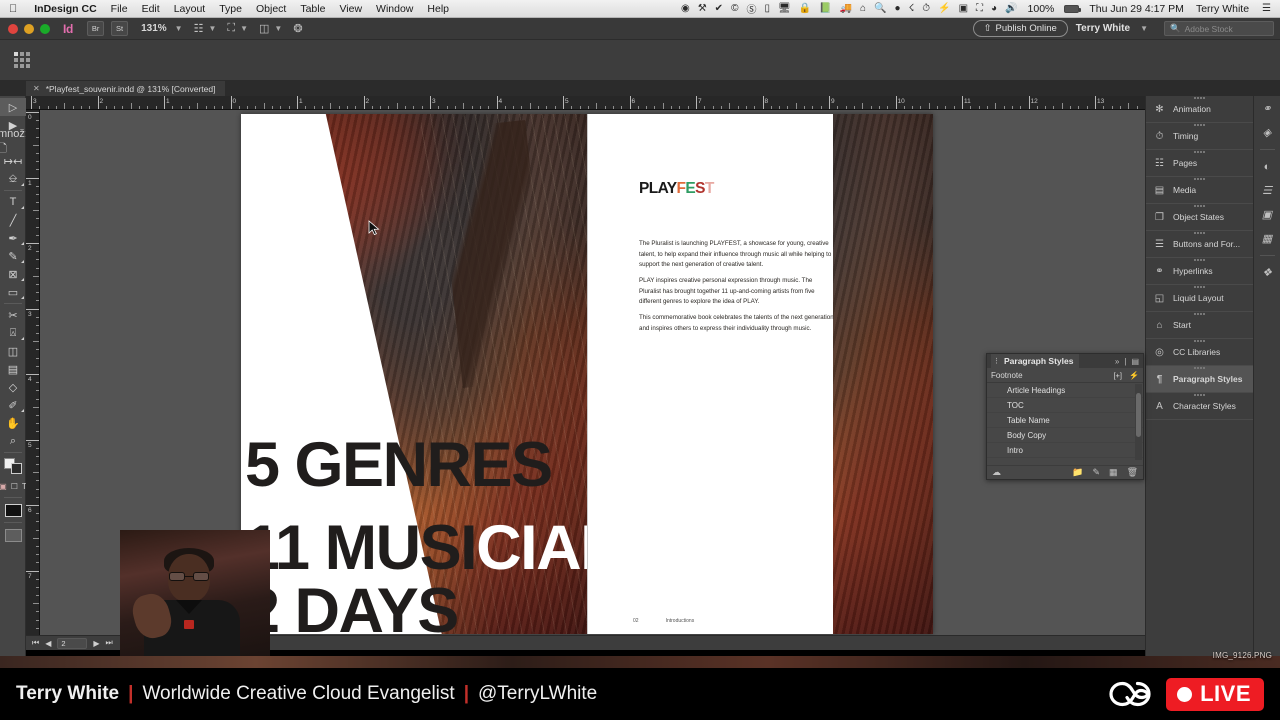 This screenshot has height=720, width=1280. Describe the element at coordinates (1065, 435) in the screenshot. I see `paragraph-style-row: Body Copy` at that location.